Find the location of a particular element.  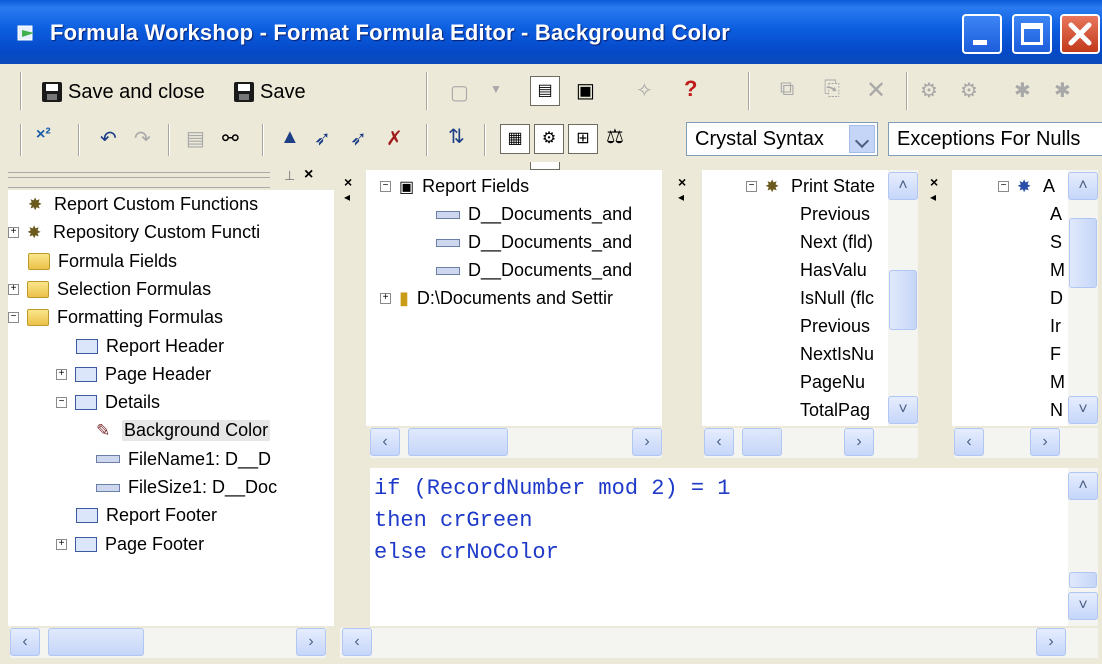

tree-item: − Details is located at coordinates (108, 402).